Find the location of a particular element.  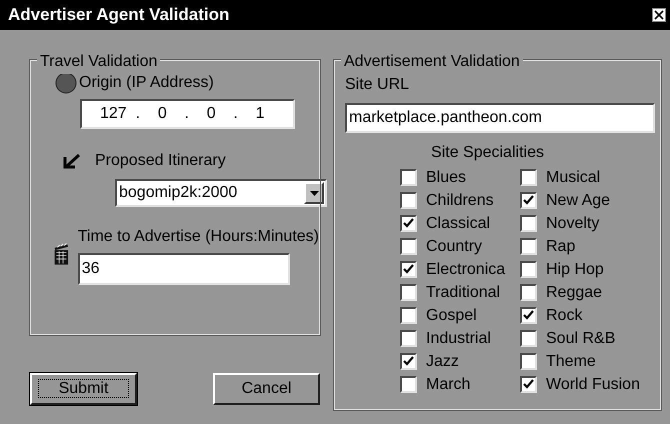

speciality-checkbox: Reggae is located at coordinates (590, 292).